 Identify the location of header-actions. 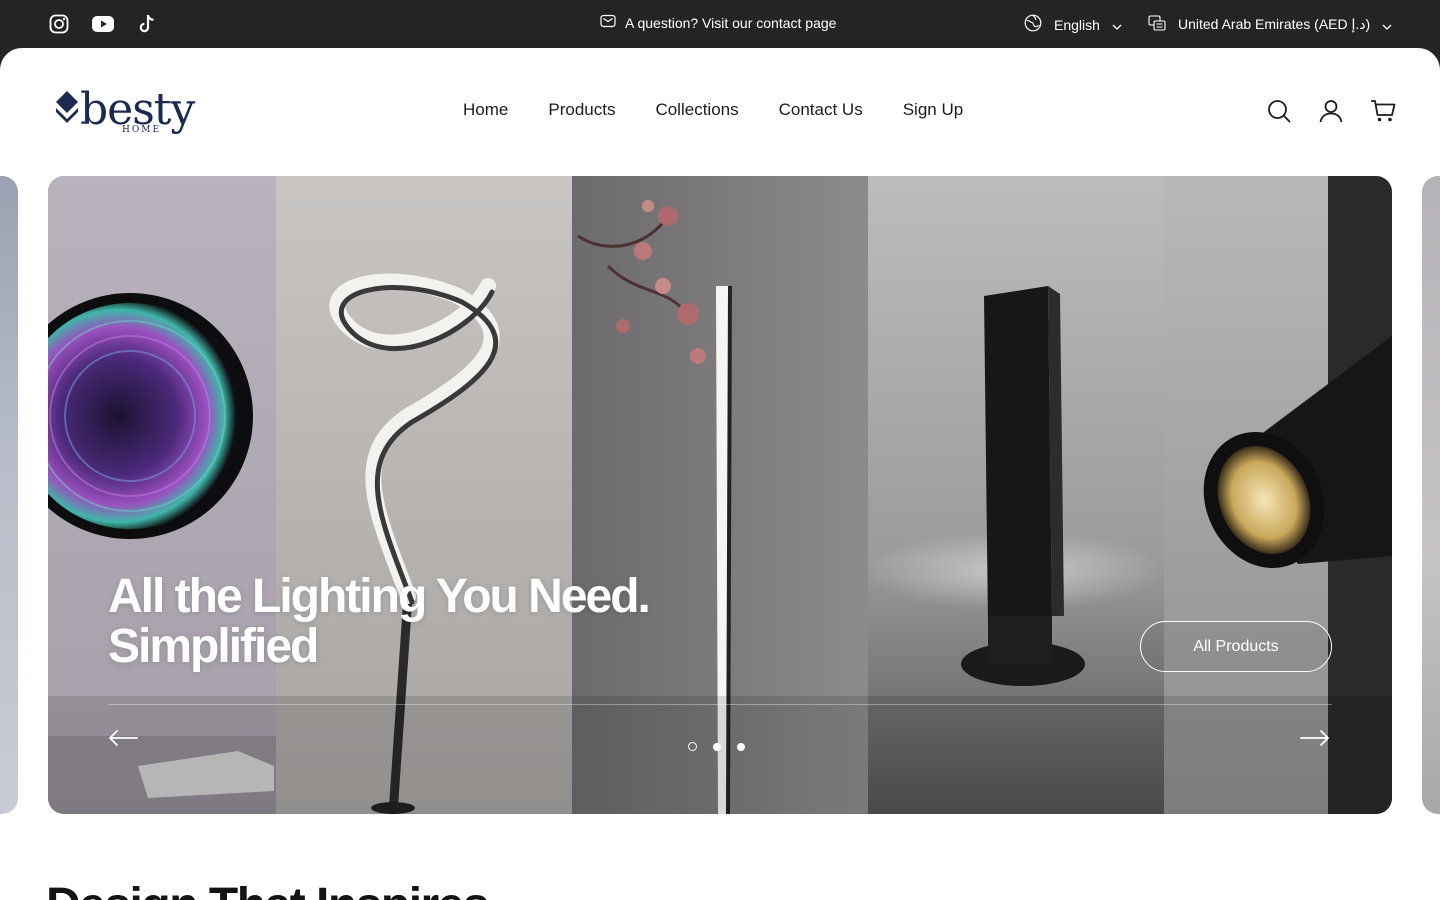
(1331, 111).